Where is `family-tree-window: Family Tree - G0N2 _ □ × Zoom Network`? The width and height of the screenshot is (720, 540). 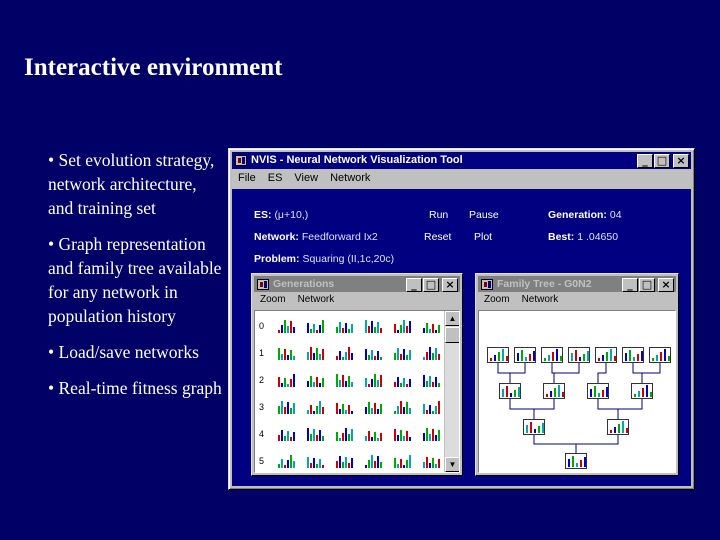 family-tree-window: Family Tree - G0N2 _ □ × Zoom Network is located at coordinates (577, 374).